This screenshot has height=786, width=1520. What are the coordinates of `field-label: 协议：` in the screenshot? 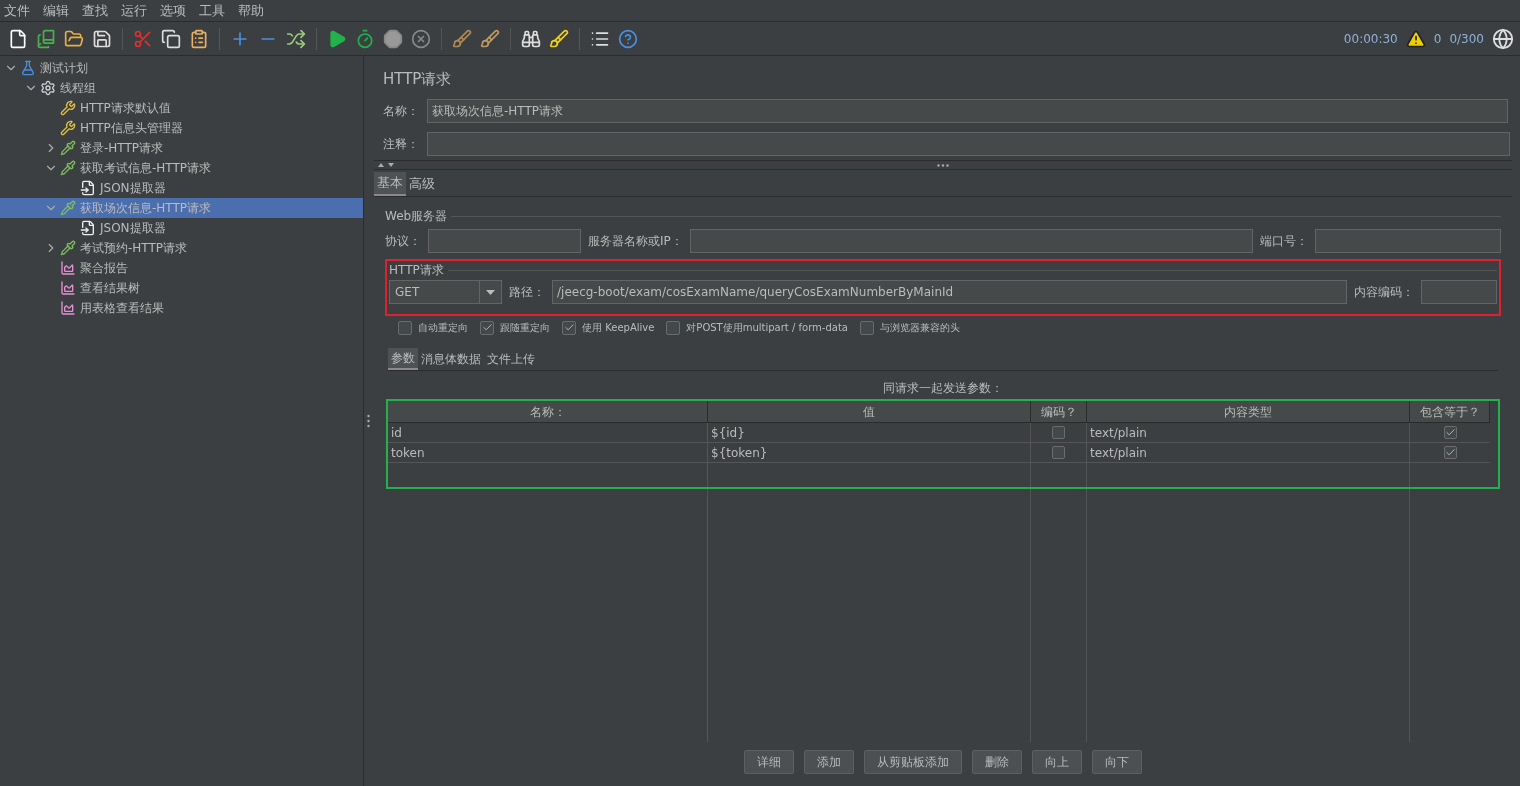 It's located at (403, 241).